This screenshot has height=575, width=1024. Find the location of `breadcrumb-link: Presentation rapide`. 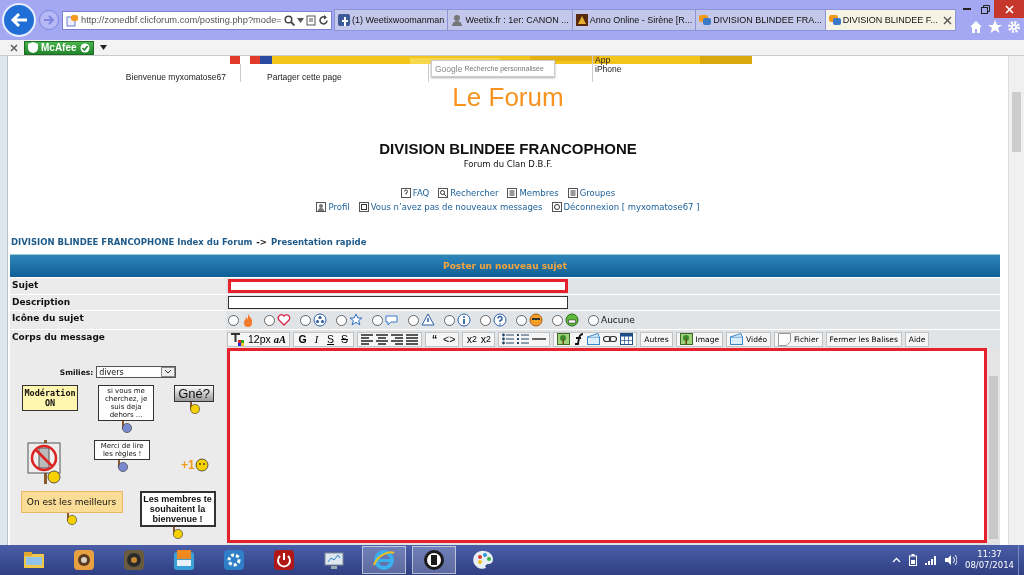

breadcrumb-link: Presentation rapide is located at coordinates (318, 242).